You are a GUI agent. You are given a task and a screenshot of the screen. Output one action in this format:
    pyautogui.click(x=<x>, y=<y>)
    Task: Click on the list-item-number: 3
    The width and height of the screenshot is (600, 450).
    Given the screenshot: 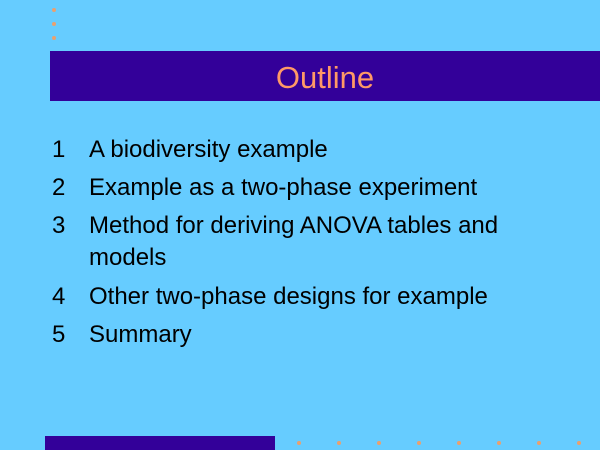 What is the action you would take?
    pyautogui.click(x=59, y=225)
    